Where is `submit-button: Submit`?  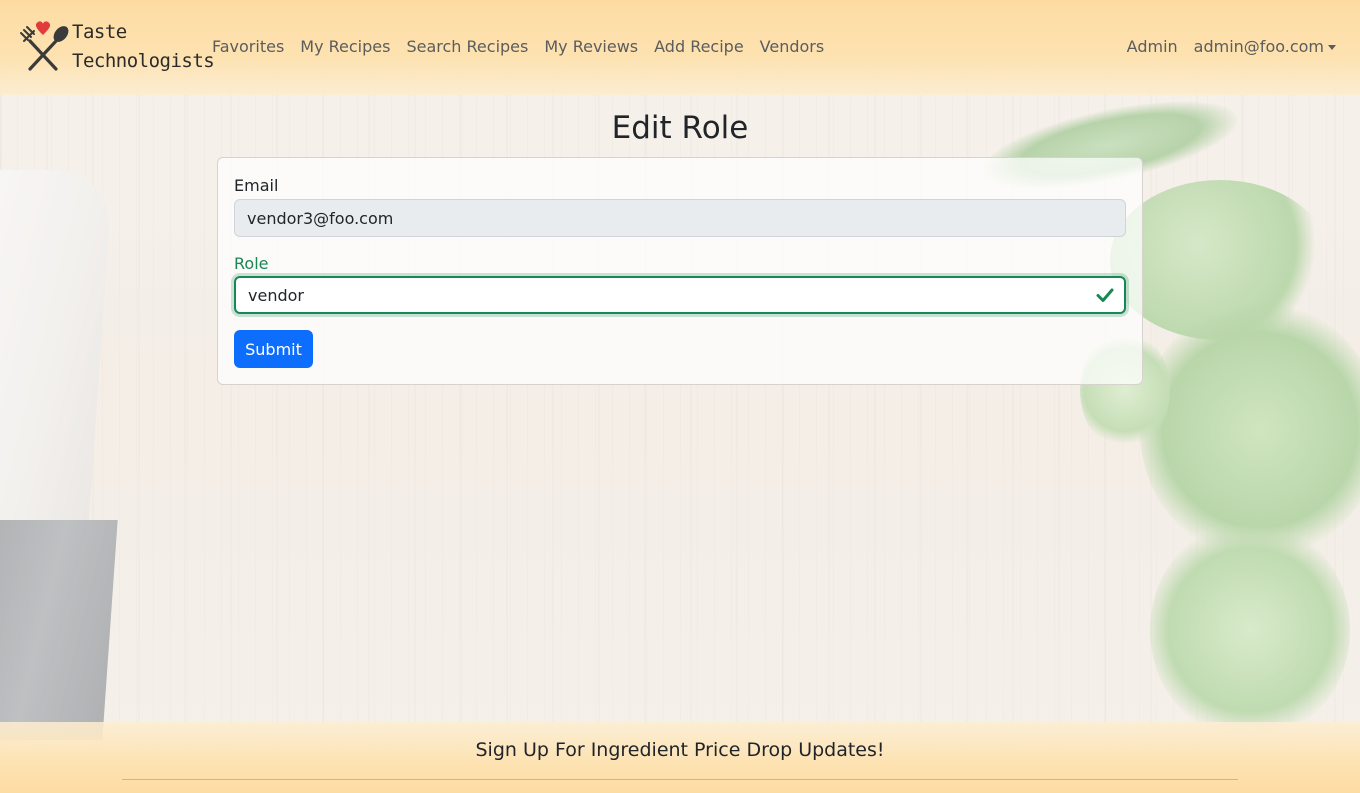 submit-button: Submit is located at coordinates (273, 349).